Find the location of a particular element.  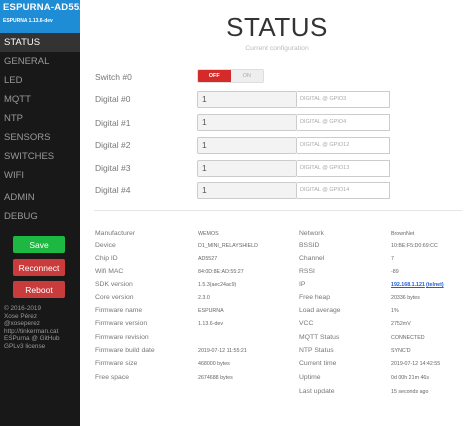

info-value: 15 seconds ago is located at coordinates (410, 392).